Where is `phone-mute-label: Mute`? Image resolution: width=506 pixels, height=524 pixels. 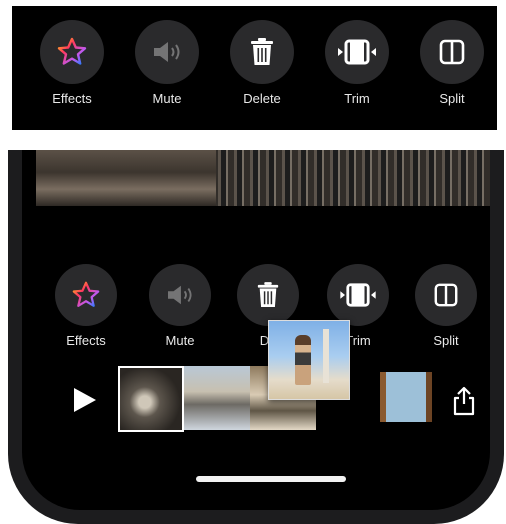
phone-mute-label: Mute is located at coordinates (180, 340).